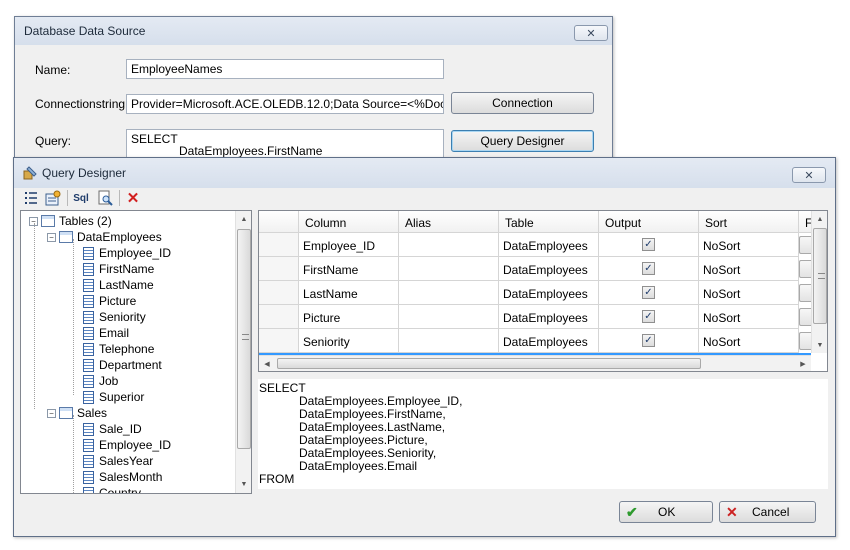  Describe the element at coordinates (104, 237) in the screenshot. I see `tree-table: − DataEmployees` at that location.